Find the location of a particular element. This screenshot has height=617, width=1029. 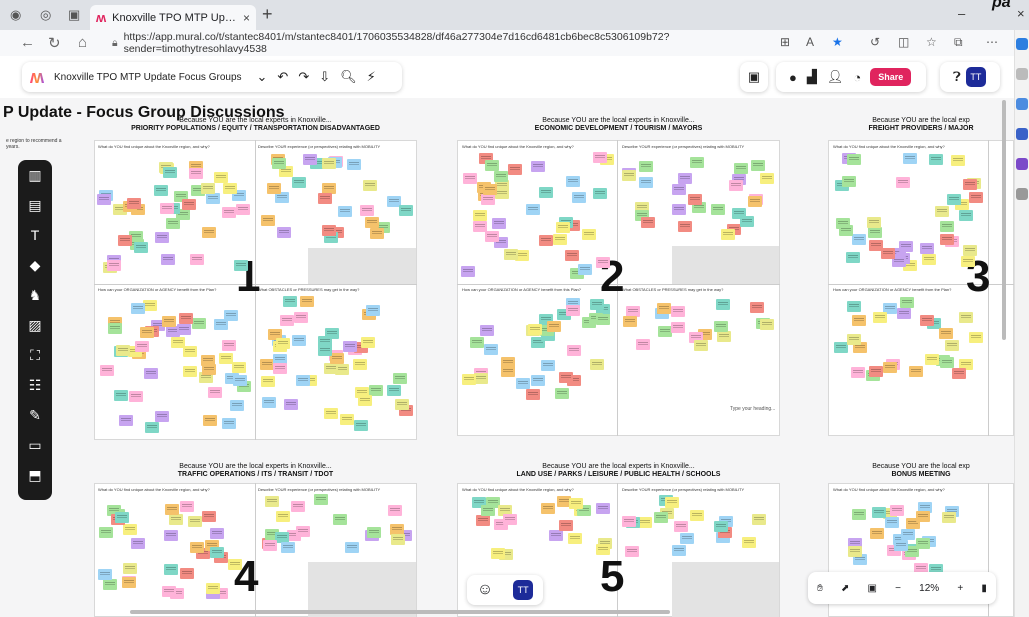

zoom-out-button: − is located at coordinates (898, 588).